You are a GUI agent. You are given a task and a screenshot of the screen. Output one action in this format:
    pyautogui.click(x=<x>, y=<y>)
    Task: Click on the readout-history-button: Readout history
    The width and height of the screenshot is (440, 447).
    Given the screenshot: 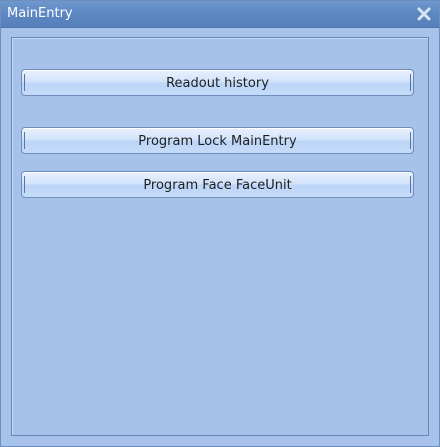 What is the action you would take?
    pyautogui.click(x=217, y=82)
    